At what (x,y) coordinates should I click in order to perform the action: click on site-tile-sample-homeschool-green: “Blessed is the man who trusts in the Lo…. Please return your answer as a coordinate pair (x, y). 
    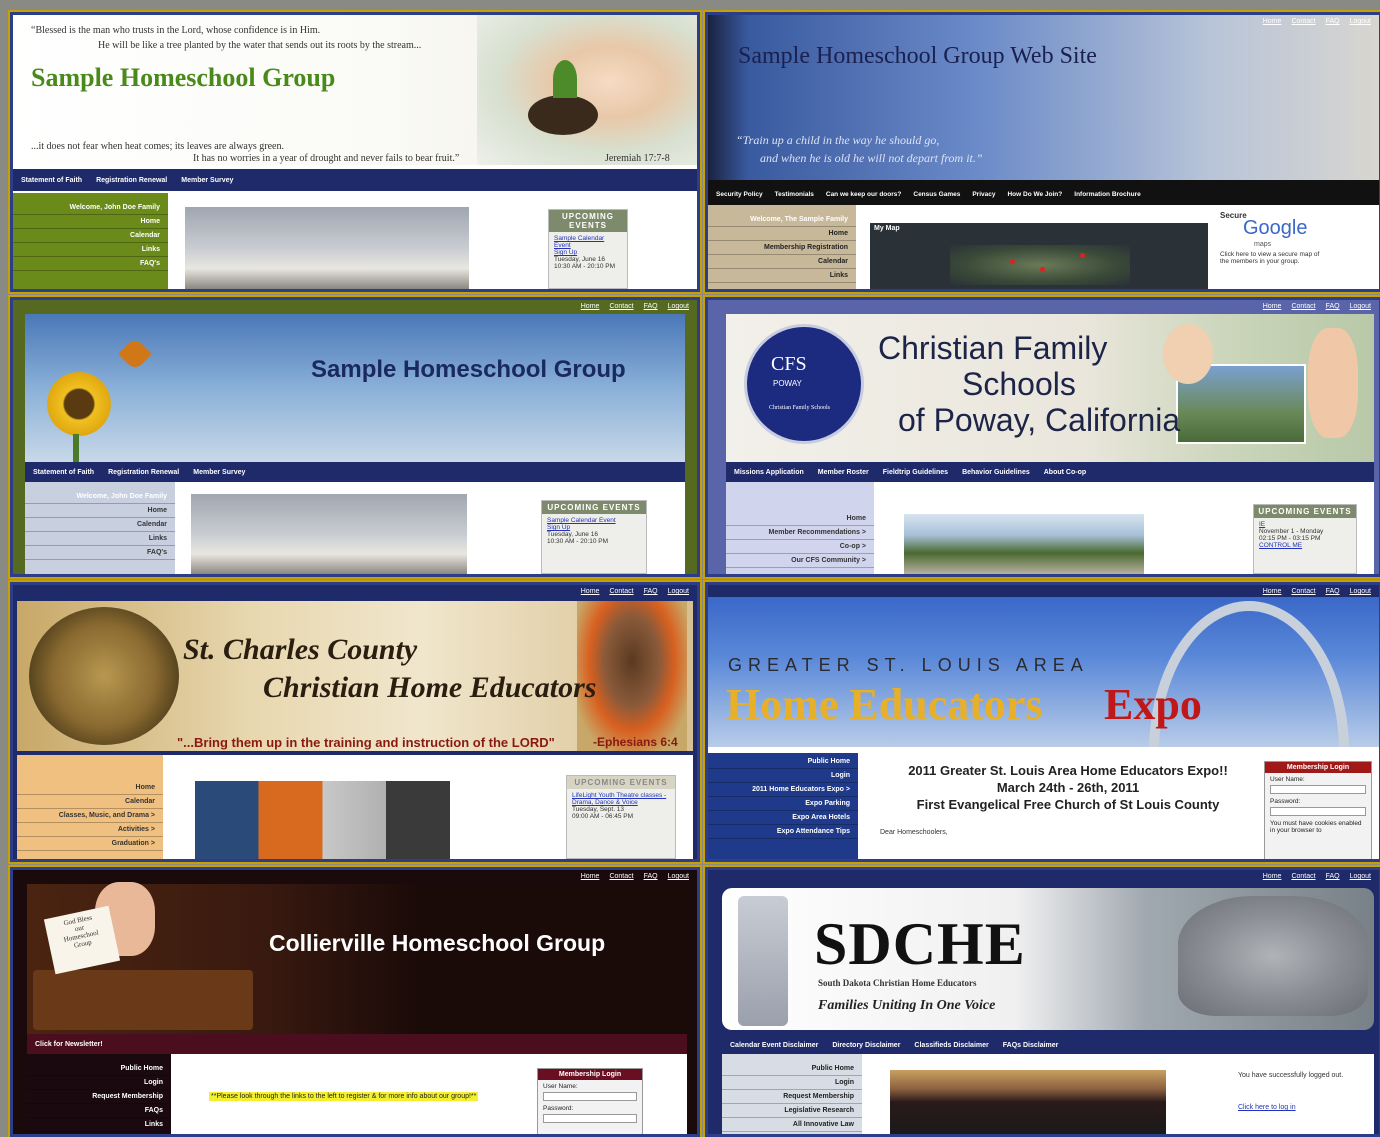
    Looking at the image, I should click on (355, 152).